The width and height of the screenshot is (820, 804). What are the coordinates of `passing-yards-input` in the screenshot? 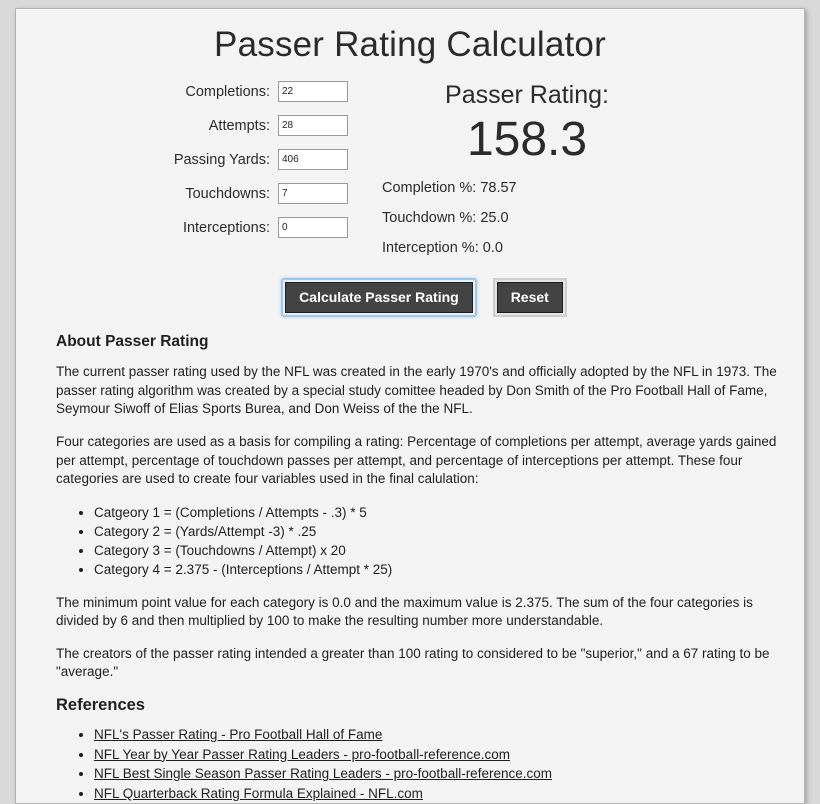 It's located at (313, 159).